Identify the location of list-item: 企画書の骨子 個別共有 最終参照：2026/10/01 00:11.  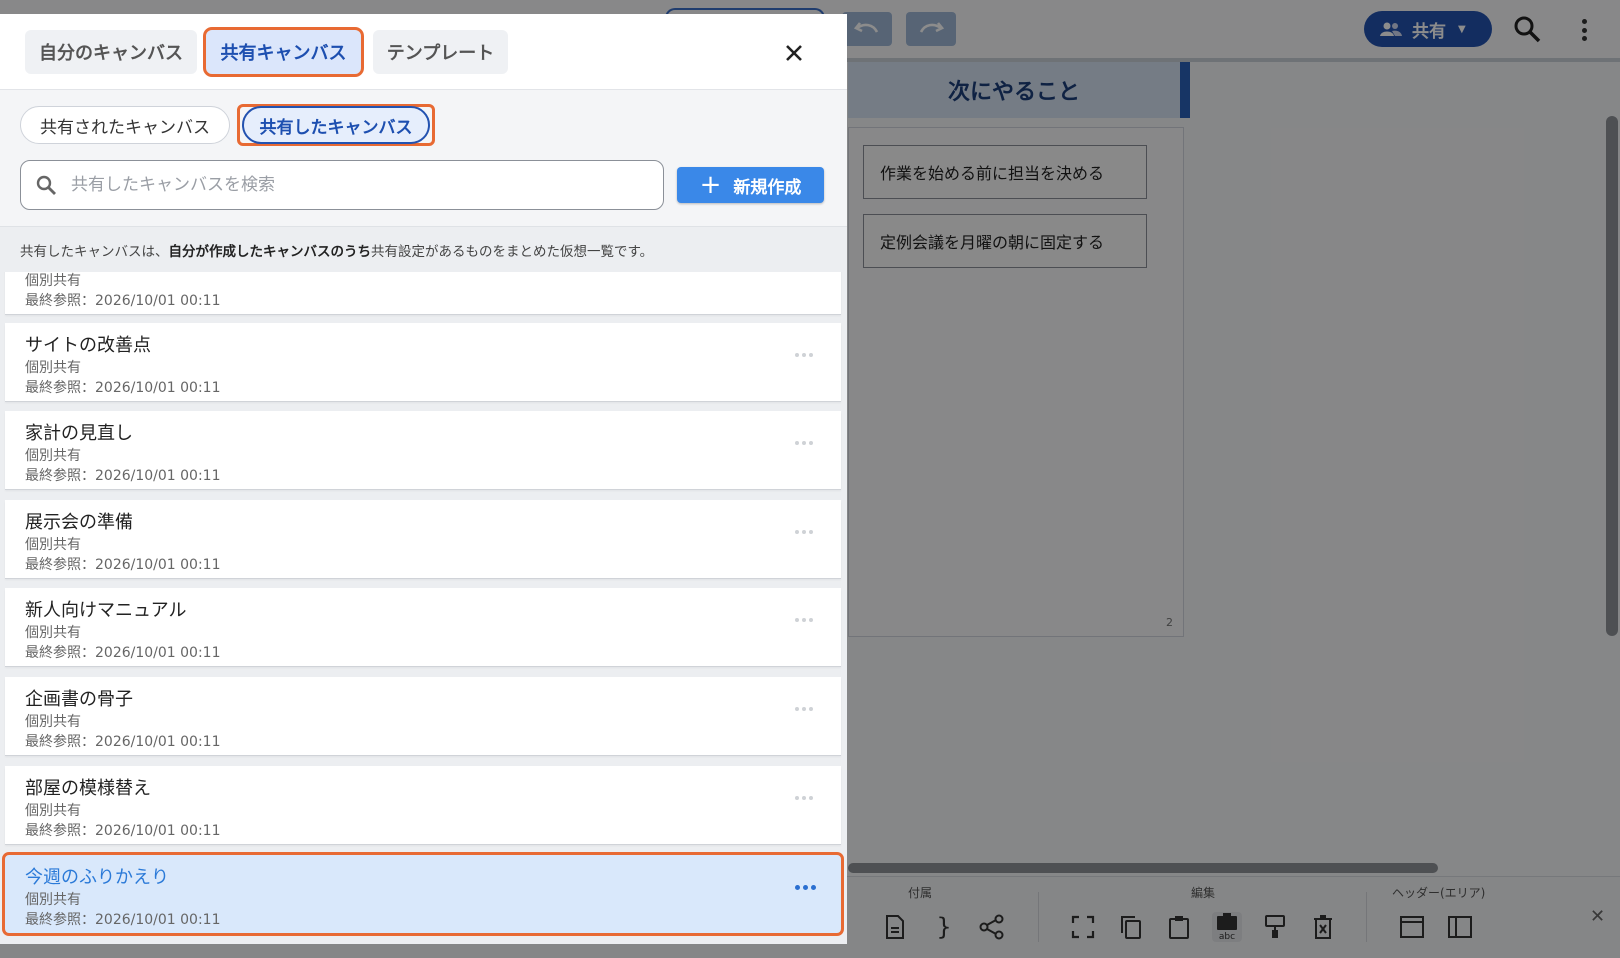
(423, 716).